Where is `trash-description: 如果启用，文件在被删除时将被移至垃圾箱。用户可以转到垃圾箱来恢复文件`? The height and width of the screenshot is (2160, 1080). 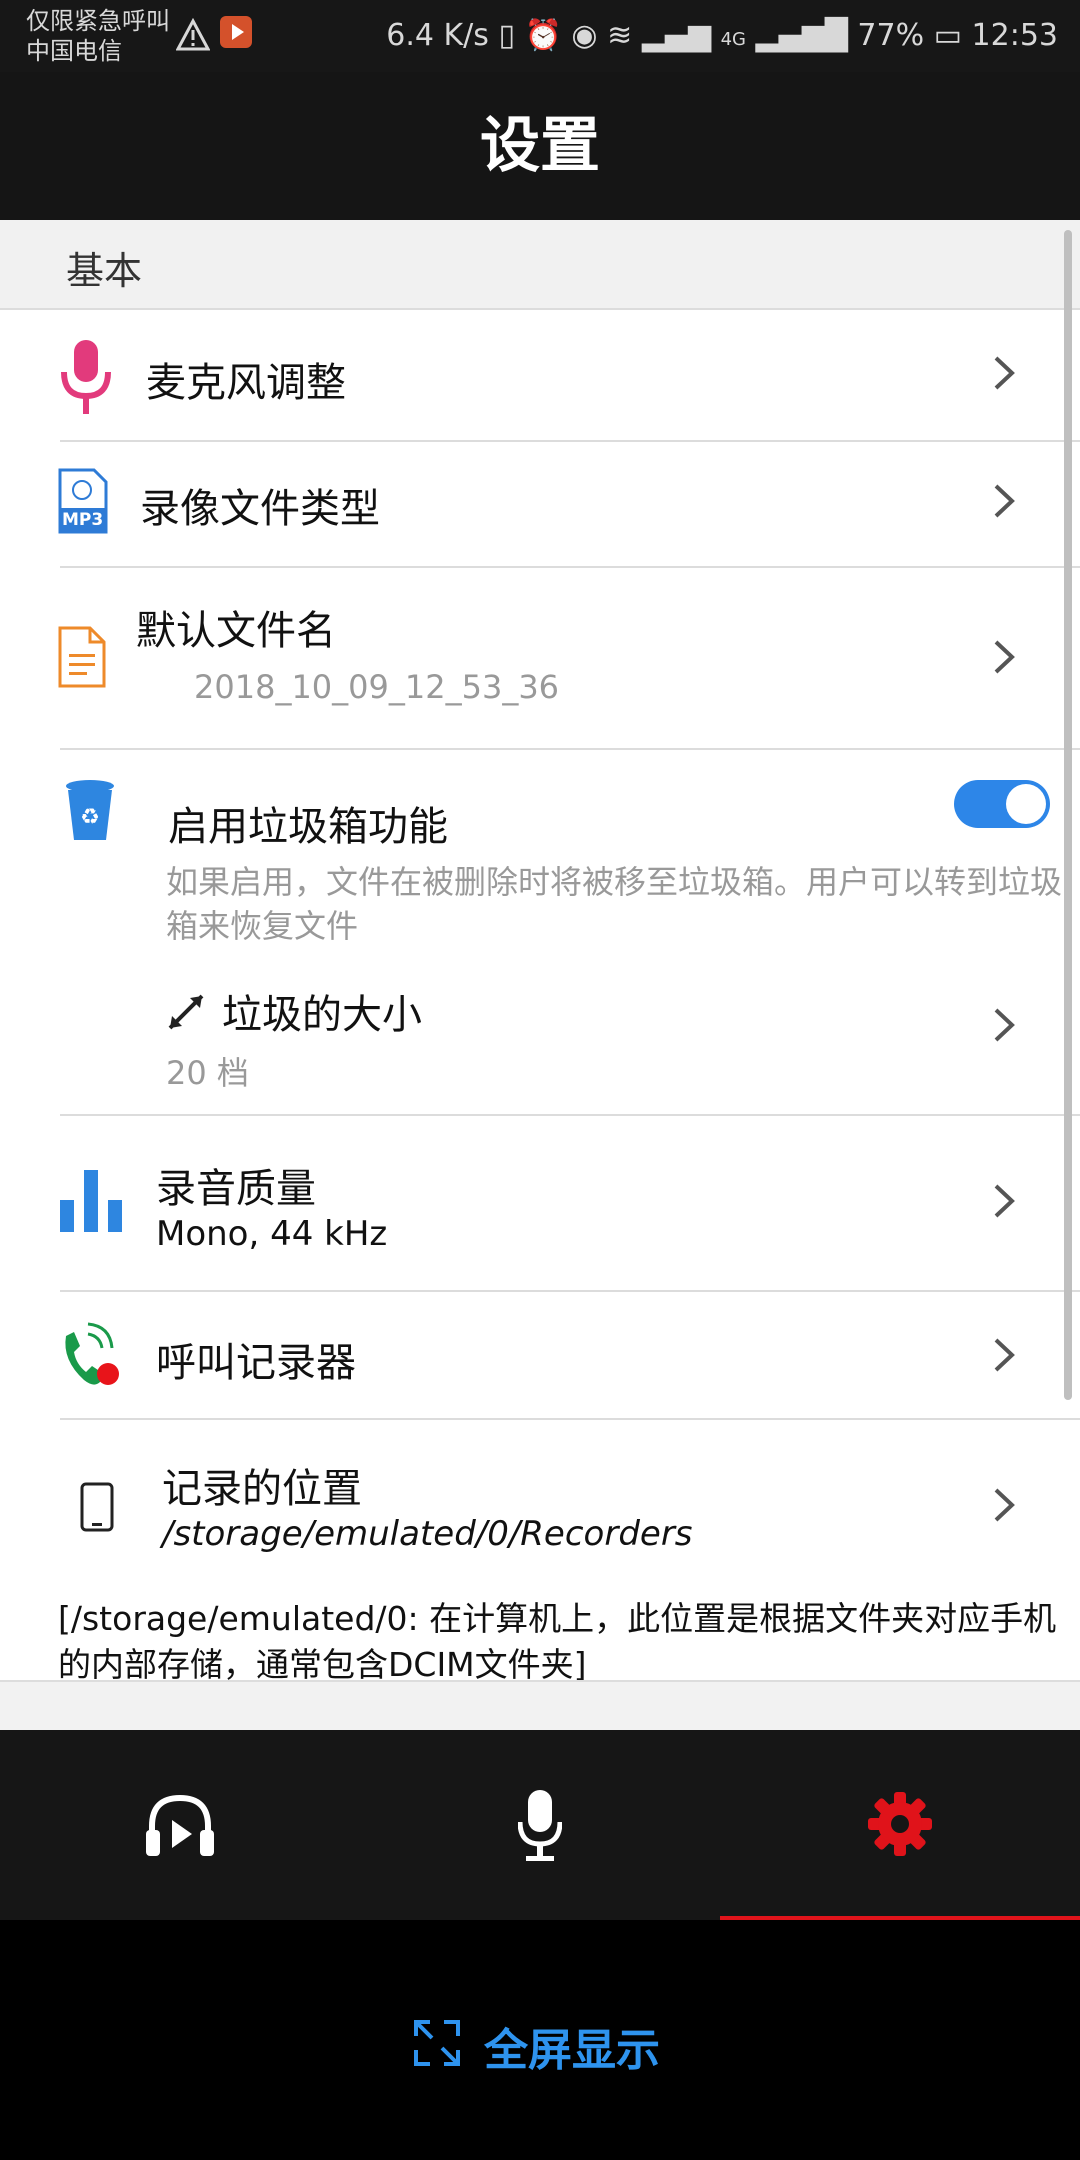
trash-description: 如果启用，文件在被删除时将被移至垃圾箱。用户可以转到垃圾箱来恢复文件 is located at coordinates (614, 904).